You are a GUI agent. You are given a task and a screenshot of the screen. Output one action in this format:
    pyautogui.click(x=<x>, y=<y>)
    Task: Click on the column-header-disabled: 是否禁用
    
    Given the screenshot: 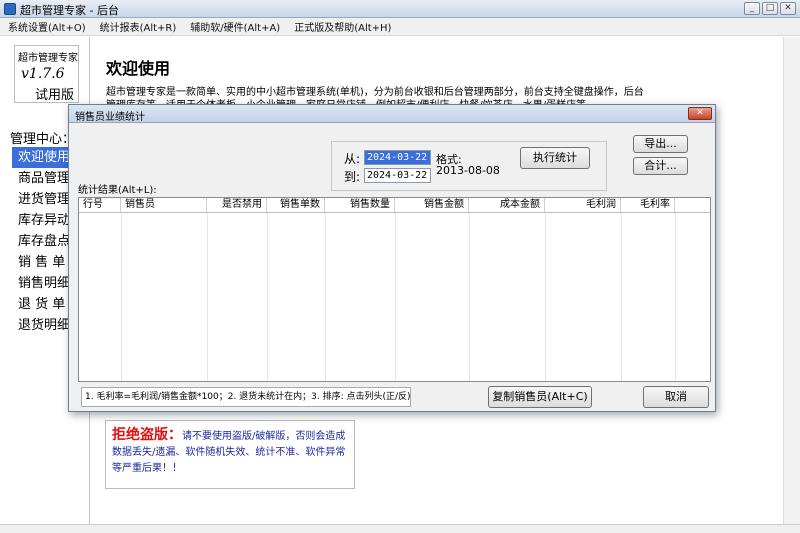 What is the action you would take?
    pyautogui.click(x=237, y=205)
    